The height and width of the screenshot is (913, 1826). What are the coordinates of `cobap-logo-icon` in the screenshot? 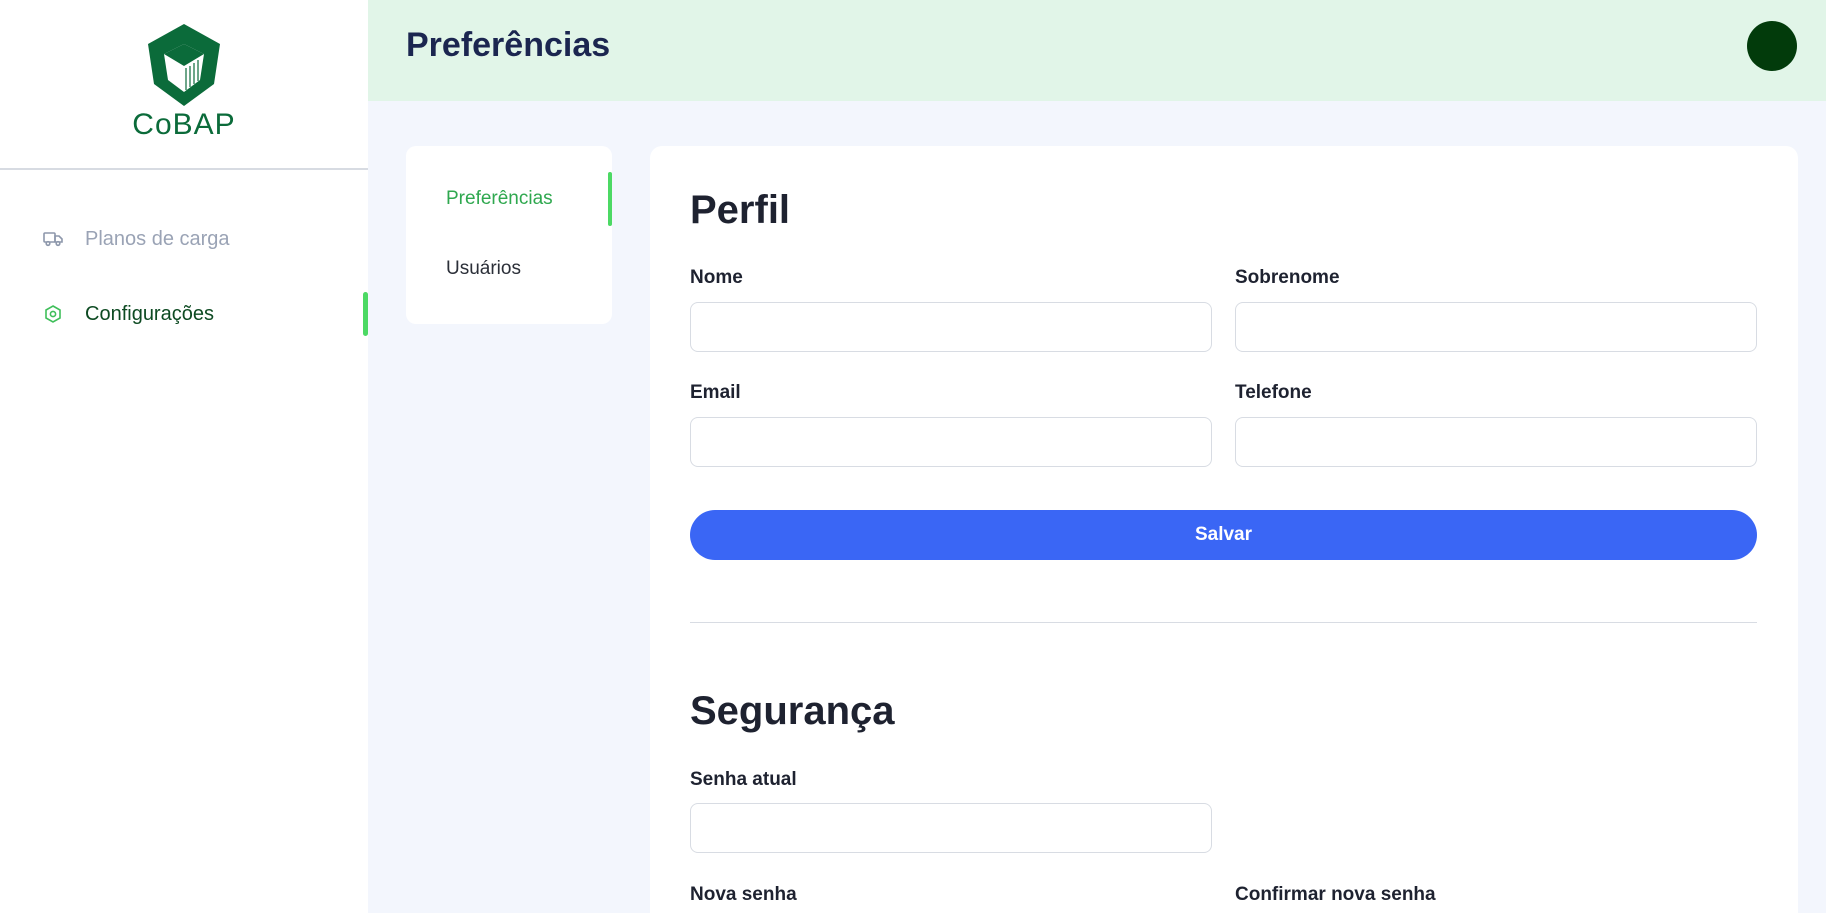 It's located at (184, 65).